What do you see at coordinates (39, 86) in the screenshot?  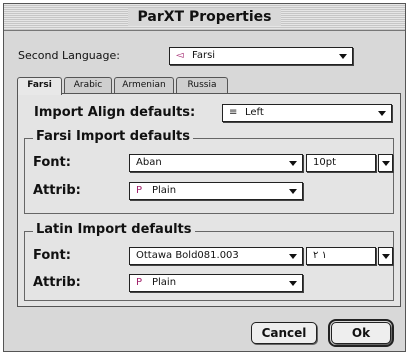 I see `tab-farsi: Farsi` at bounding box center [39, 86].